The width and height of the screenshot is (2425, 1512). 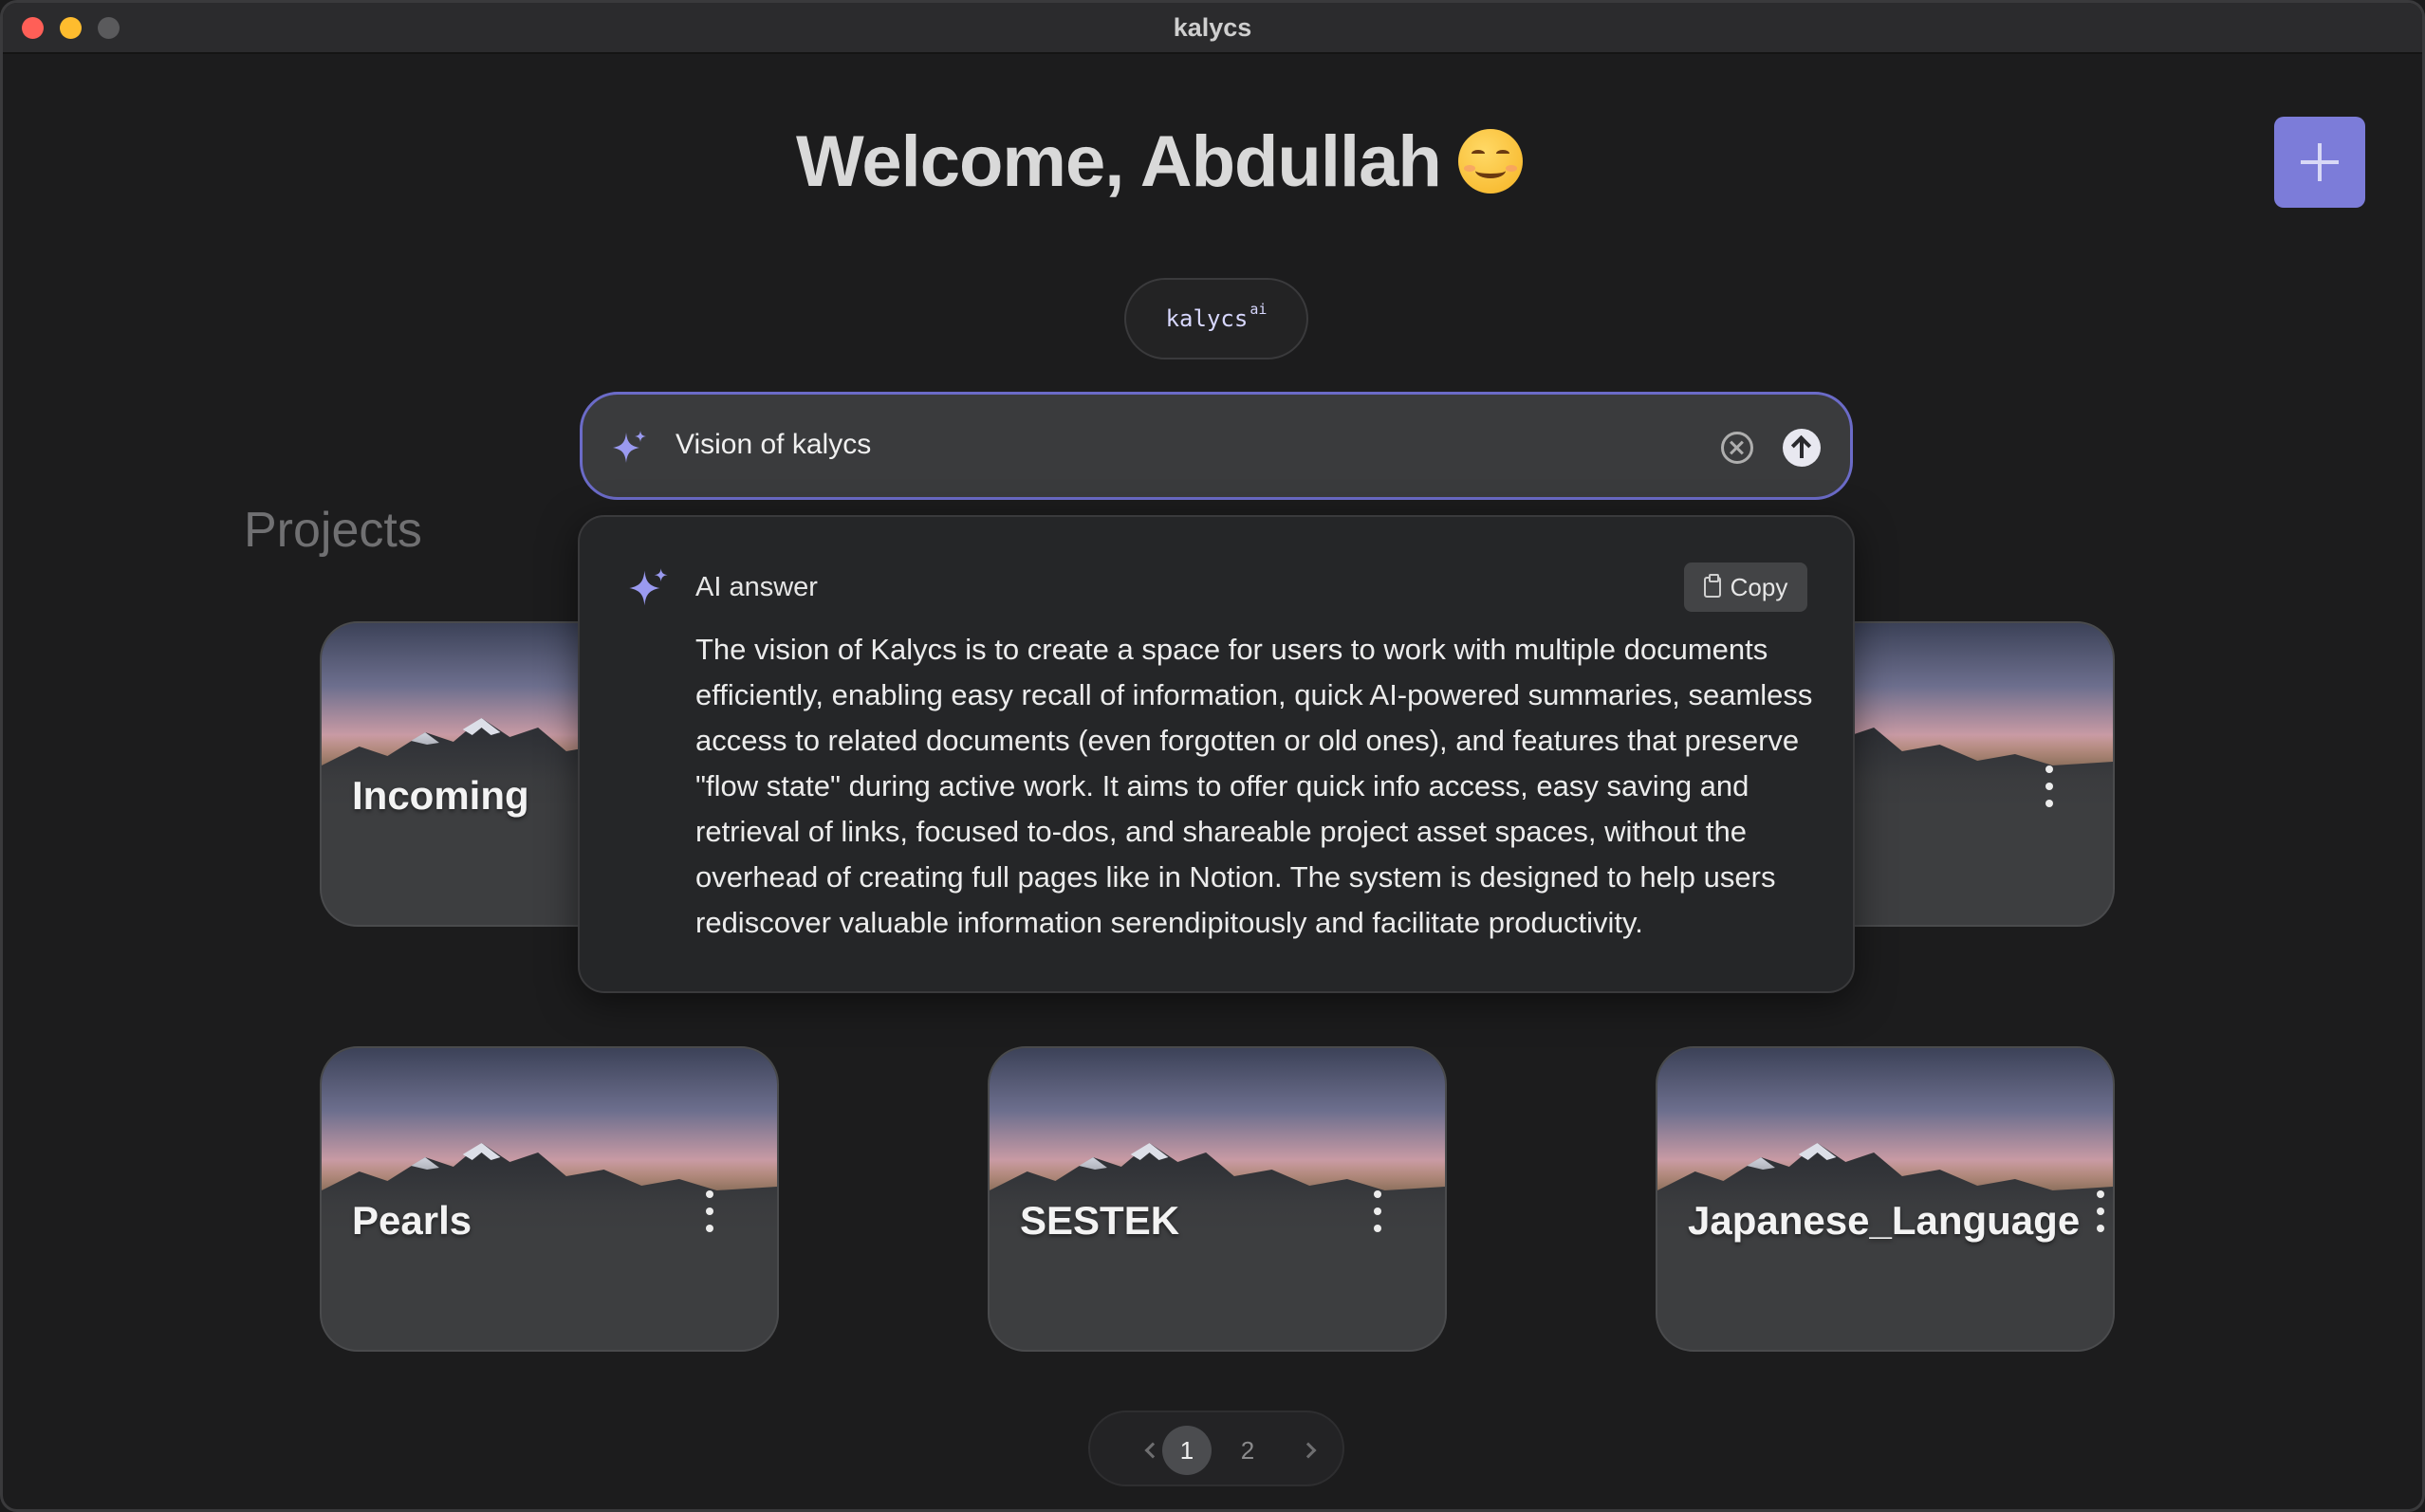 I want to click on ai-search-bar: Vision of kalycs, so click(x=1216, y=446).